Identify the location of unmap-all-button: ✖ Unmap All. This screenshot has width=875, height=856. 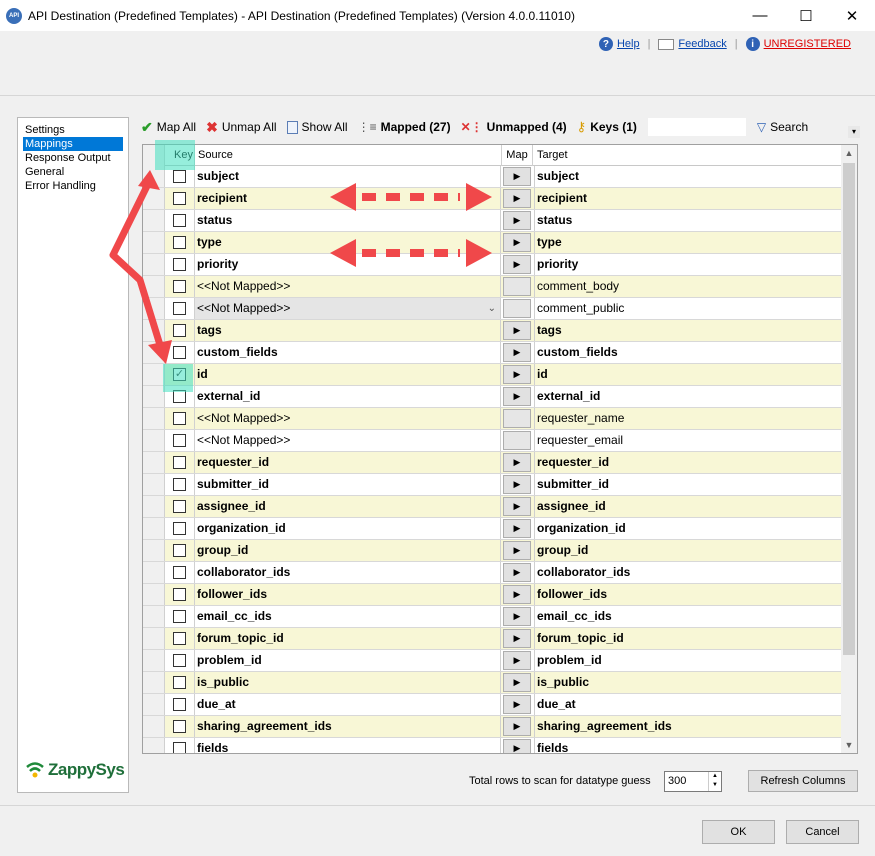
(241, 127).